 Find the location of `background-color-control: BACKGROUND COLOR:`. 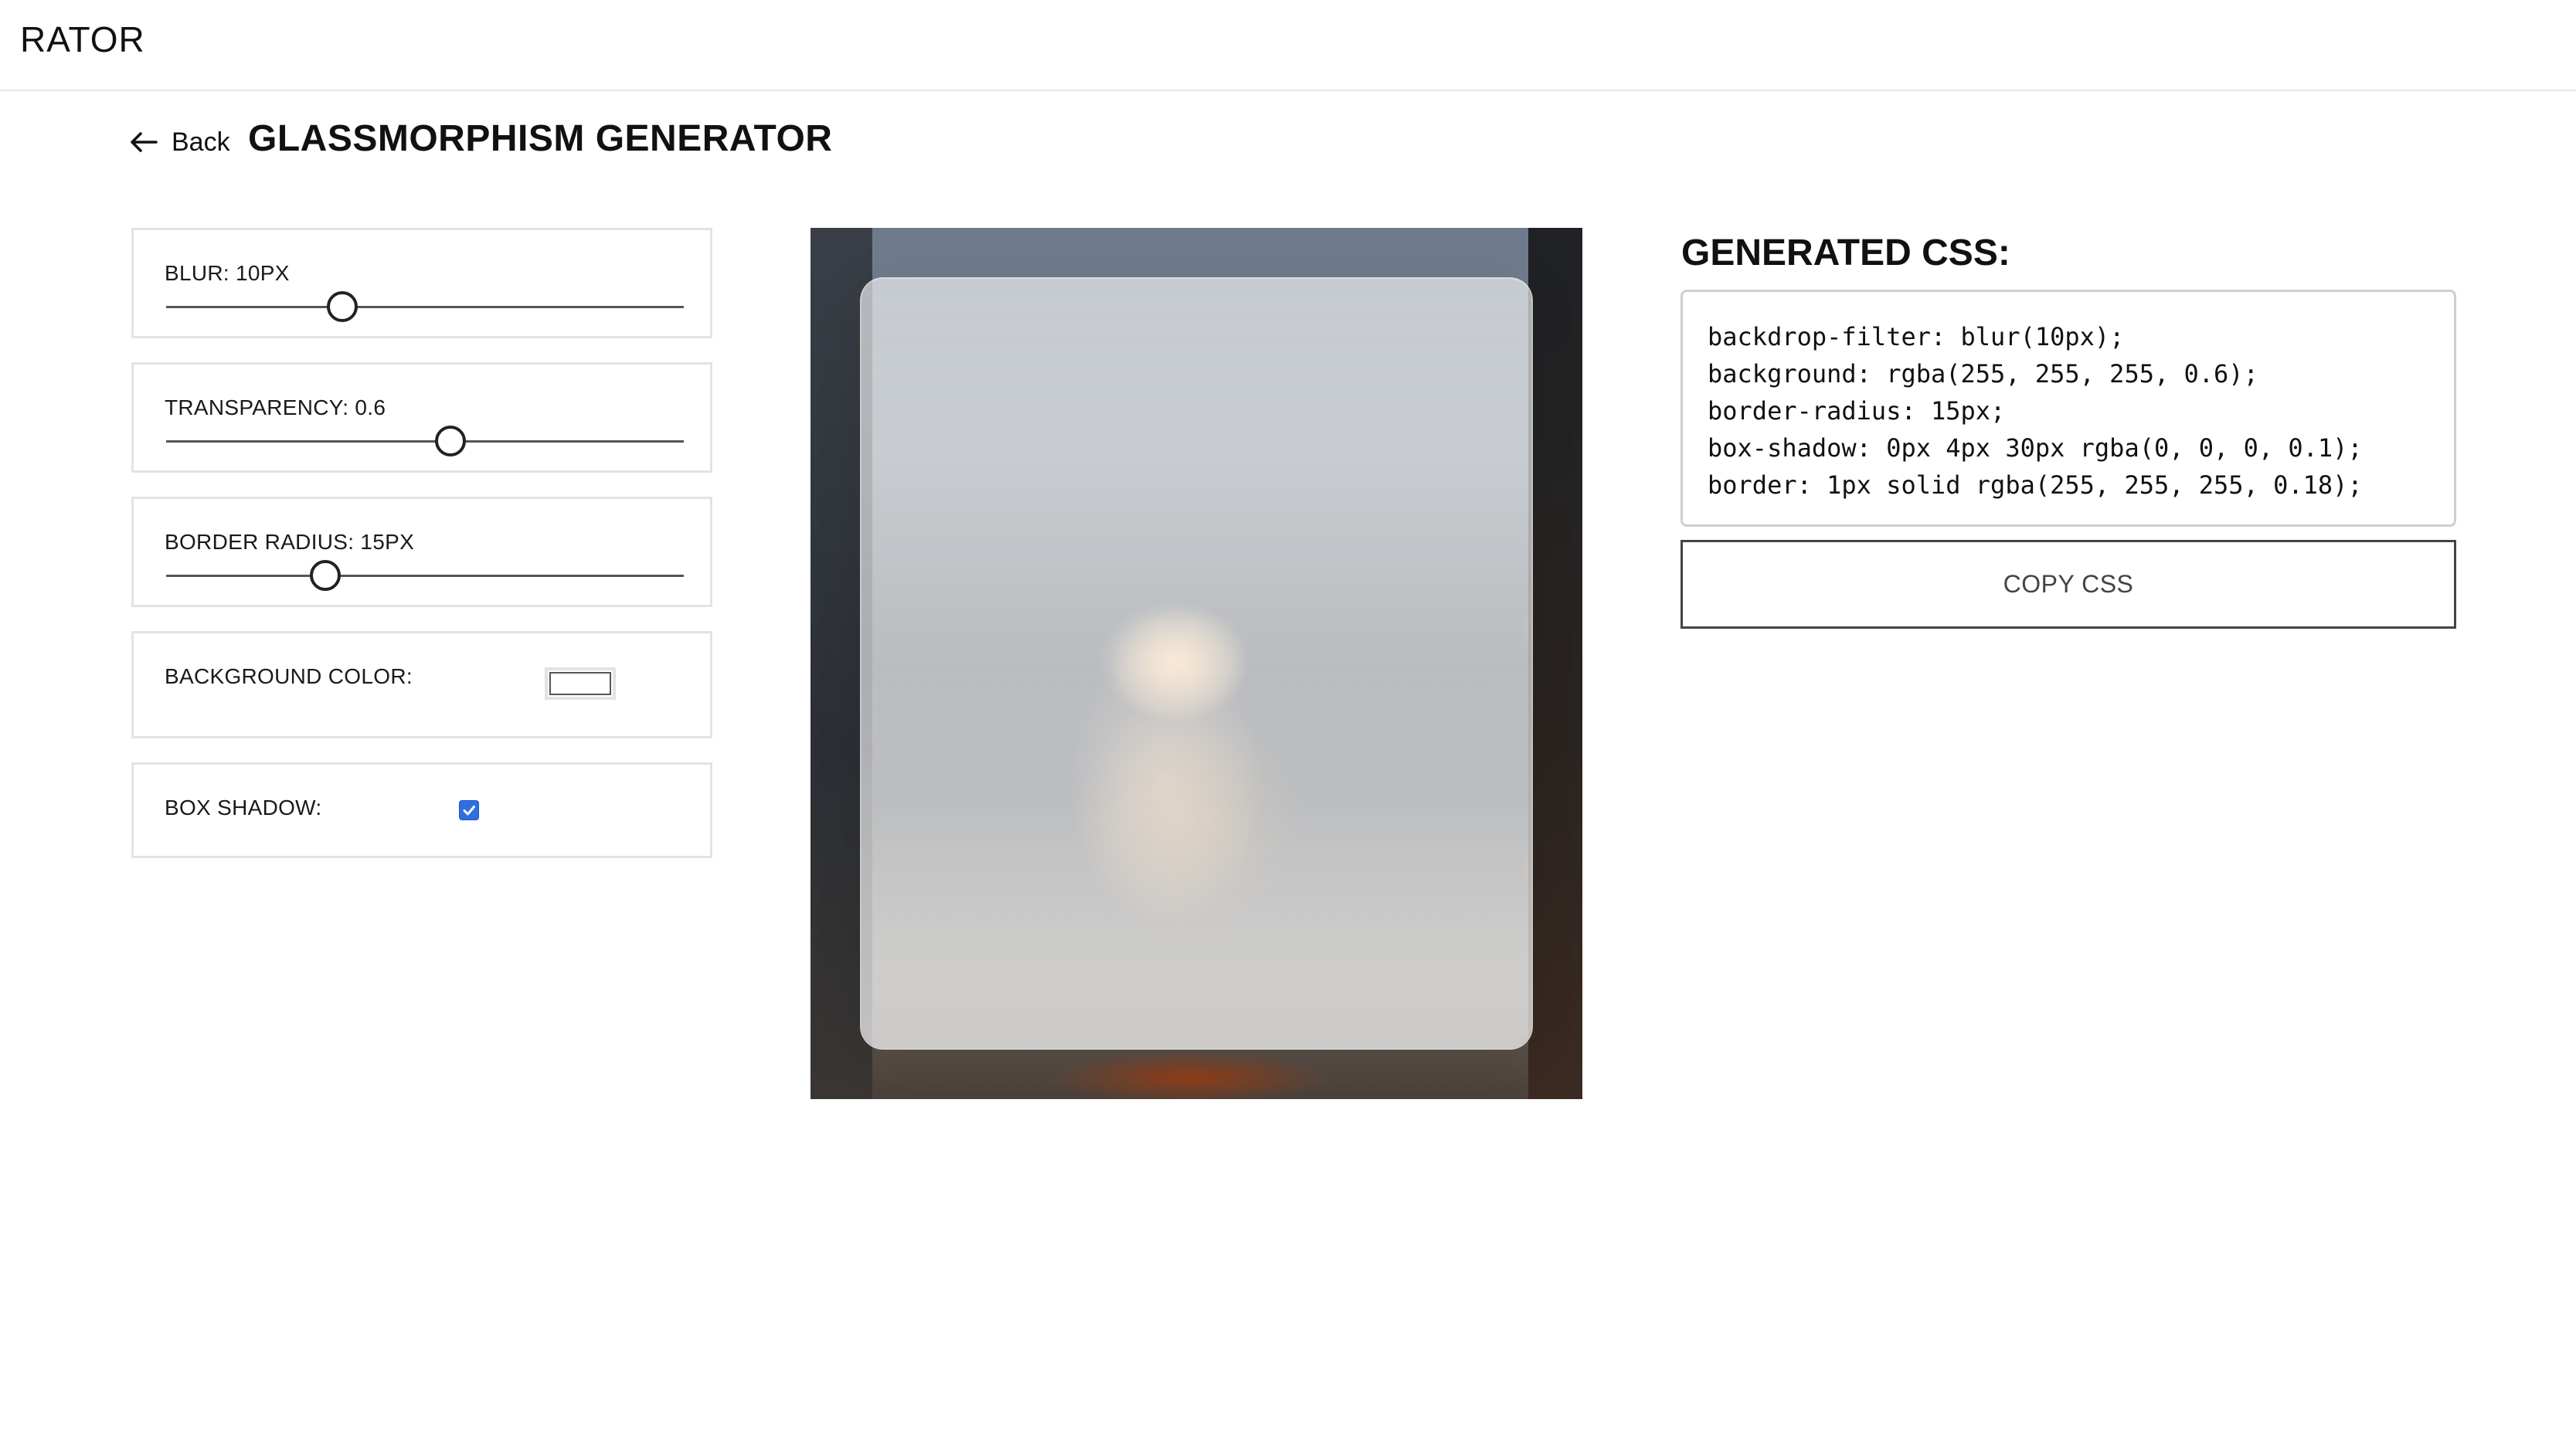

background-color-control: BACKGROUND COLOR: is located at coordinates (421, 684).